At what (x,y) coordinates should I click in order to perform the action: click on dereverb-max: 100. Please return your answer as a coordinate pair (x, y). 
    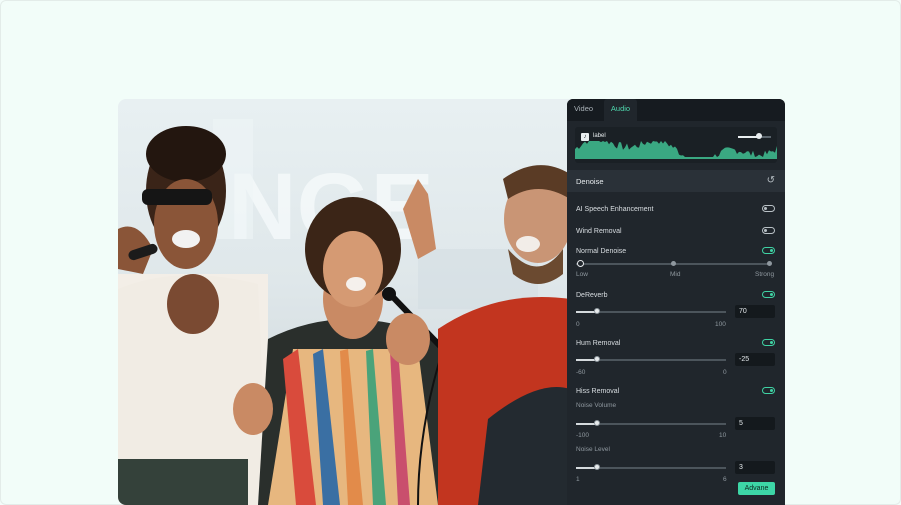
    Looking at the image, I should click on (720, 324).